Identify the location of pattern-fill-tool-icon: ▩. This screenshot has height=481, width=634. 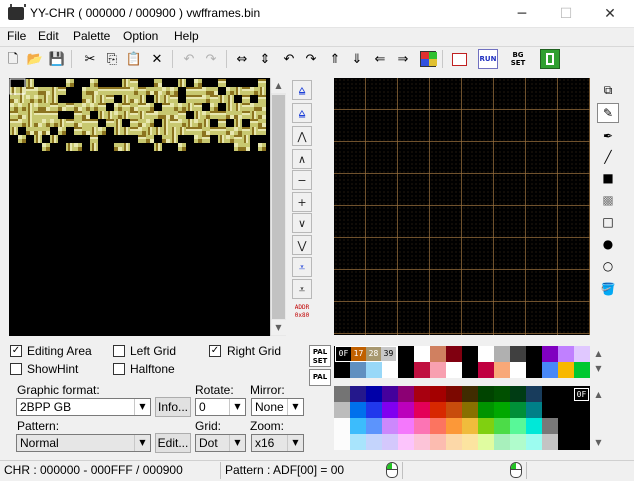
(608, 200).